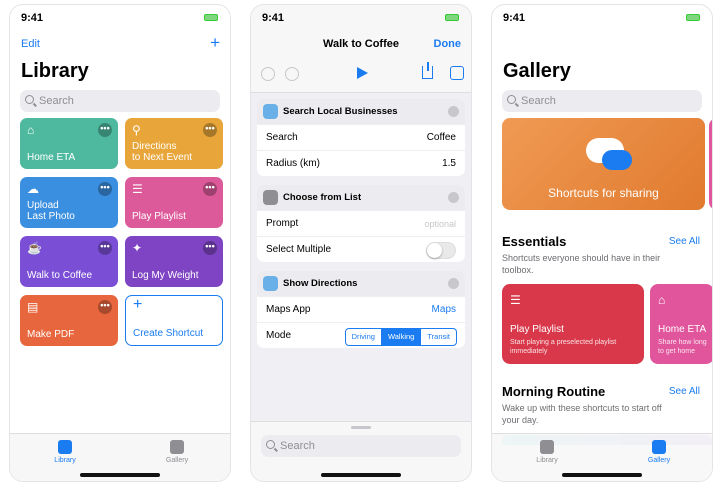  What do you see at coordinates (361, 49) in the screenshot?
I see `editor-header: 9:41 Walk to Coffee Done` at bounding box center [361, 49].